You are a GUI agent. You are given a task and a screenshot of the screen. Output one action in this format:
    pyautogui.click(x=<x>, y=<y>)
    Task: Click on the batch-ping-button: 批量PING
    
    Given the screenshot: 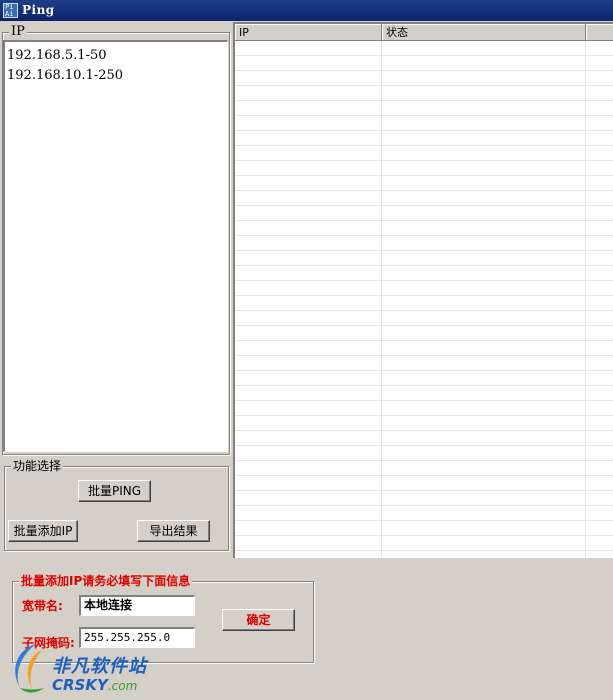 What is the action you would take?
    pyautogui.click(x=114, y=491)
    